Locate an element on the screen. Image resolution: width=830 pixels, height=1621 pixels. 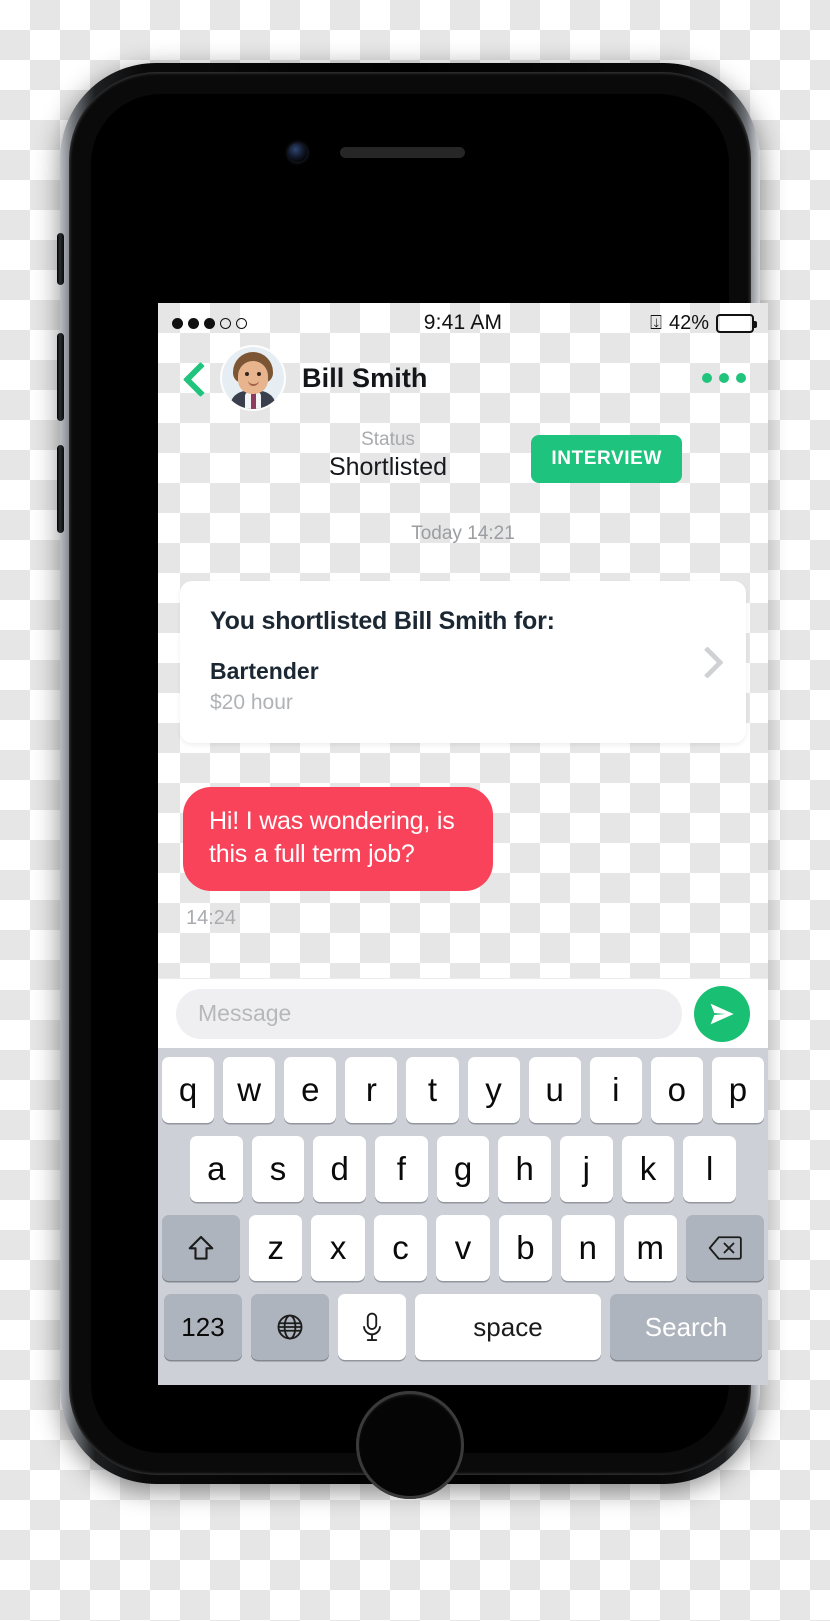
key-f: f is located at coordinates (401, 1169).